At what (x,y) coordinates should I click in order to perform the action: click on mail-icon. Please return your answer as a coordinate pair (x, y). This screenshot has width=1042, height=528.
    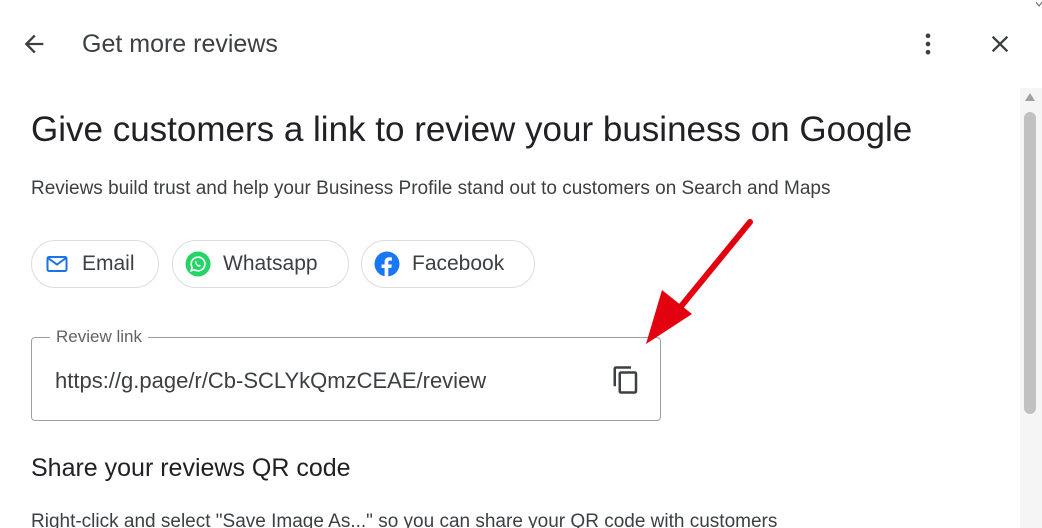
    Looking at the image, I should click on (57, 264).